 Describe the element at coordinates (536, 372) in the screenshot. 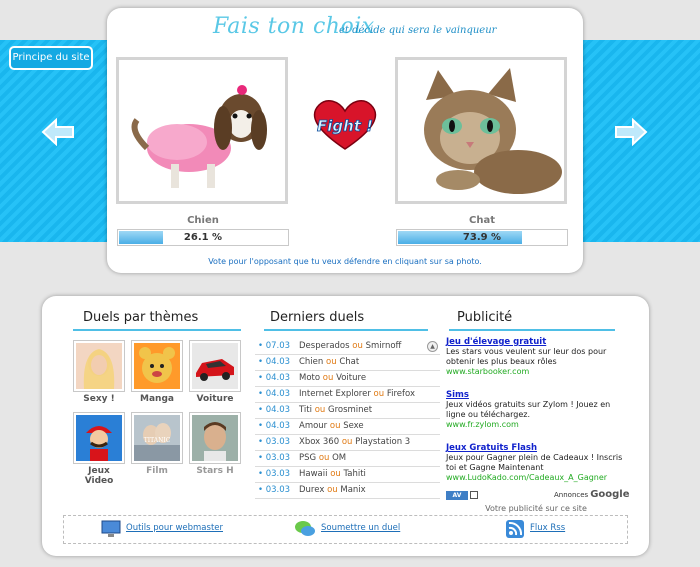

I see `ad-url: www.starbooker.com` at that location.